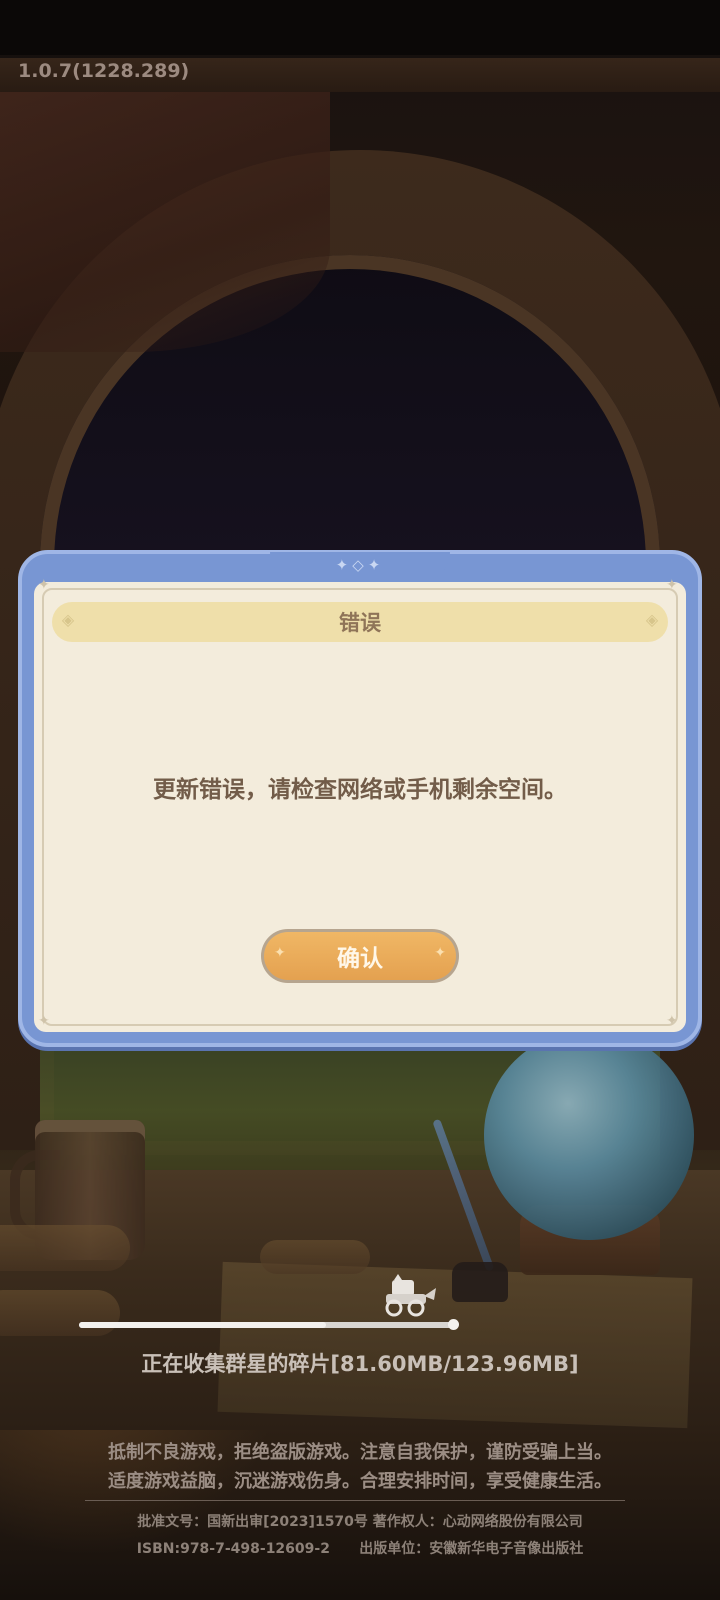  What do you see at coordinates (202, 1325) in the screenshot?
I see `progress-fill` at bounding box center [202, 1325].